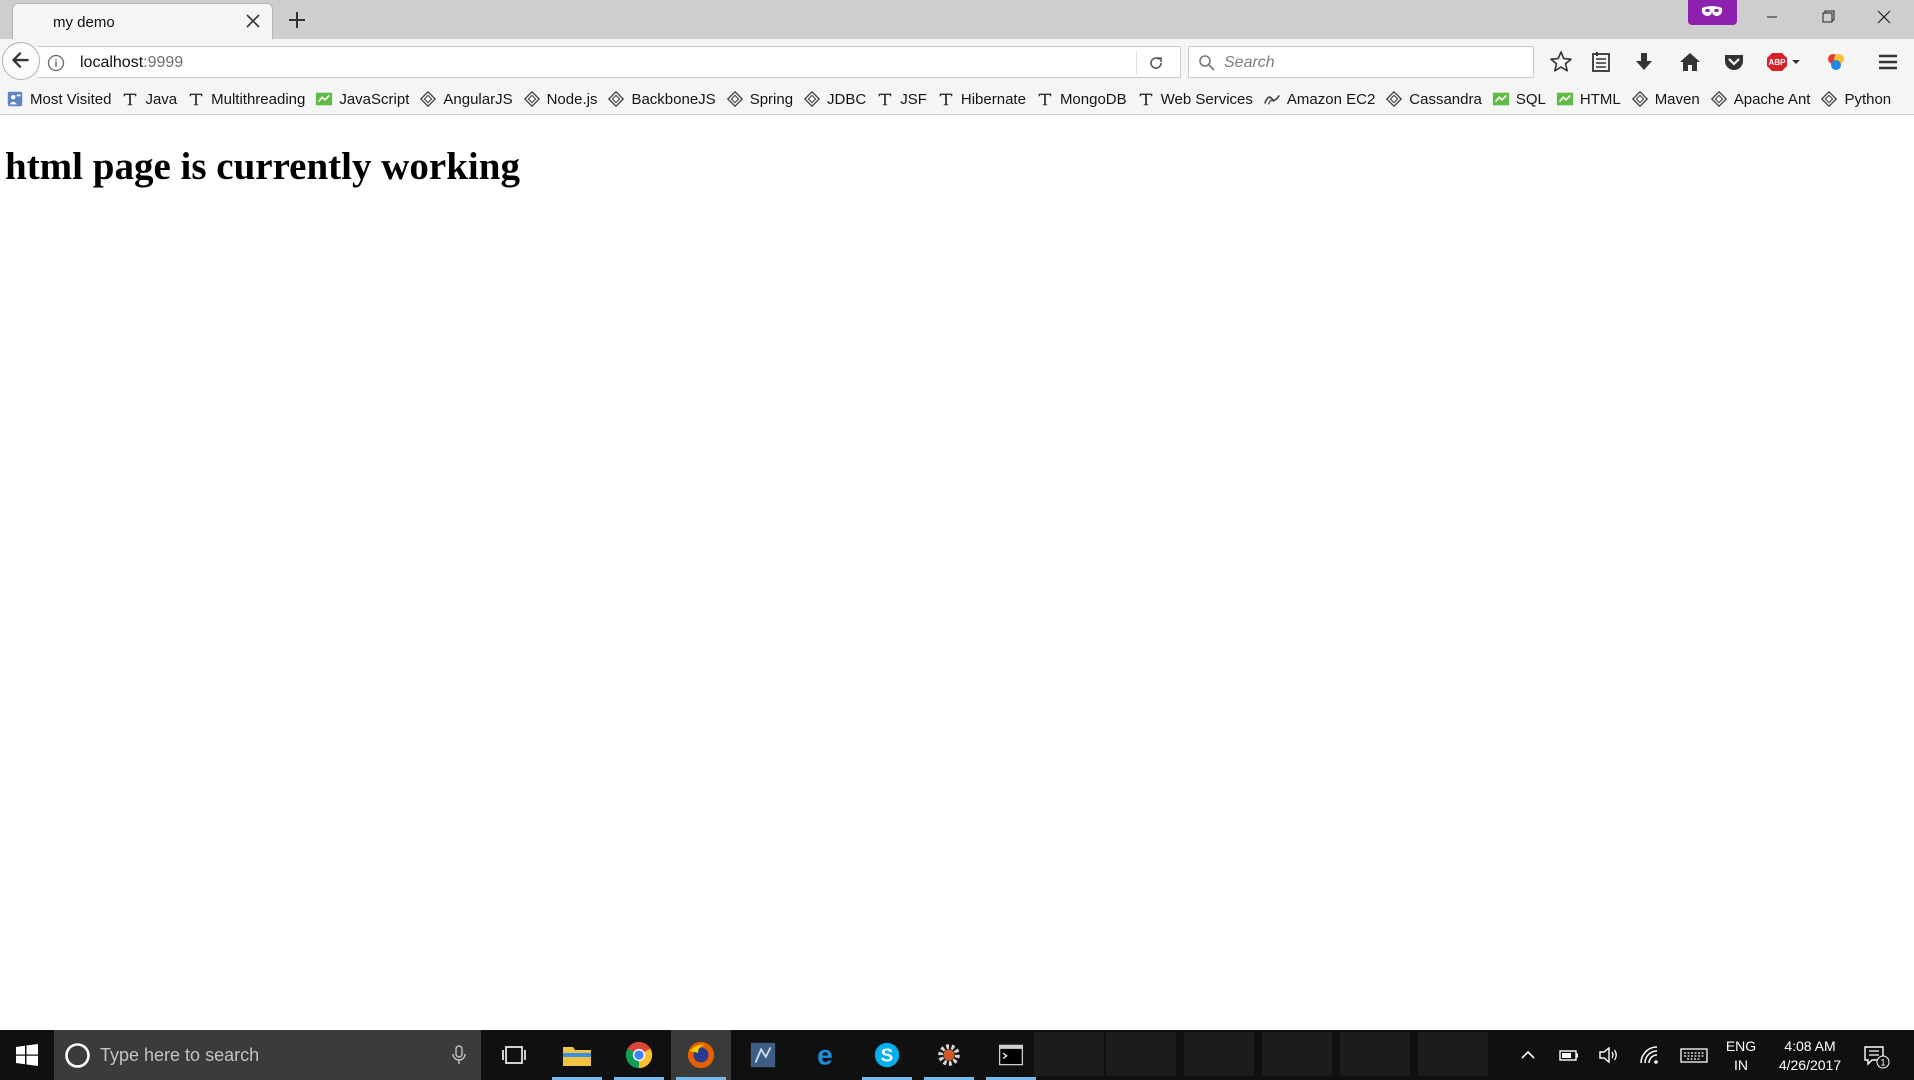 This screenshot has height=1080, width=1914. What do you see at coordinates (1518, 99) in the screenshot?
I see `bookmark-sql: SQL` at bounding box center [1518, 99].